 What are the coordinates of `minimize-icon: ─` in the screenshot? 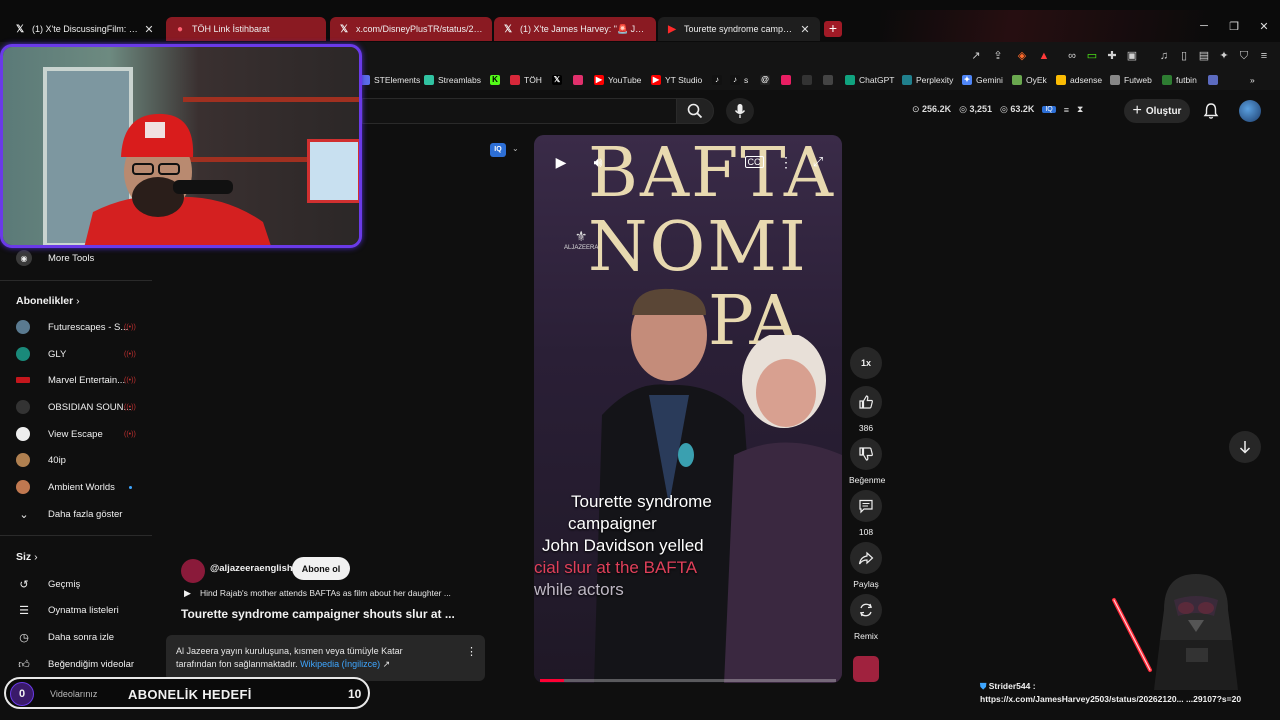 It's located at (1204, 26).